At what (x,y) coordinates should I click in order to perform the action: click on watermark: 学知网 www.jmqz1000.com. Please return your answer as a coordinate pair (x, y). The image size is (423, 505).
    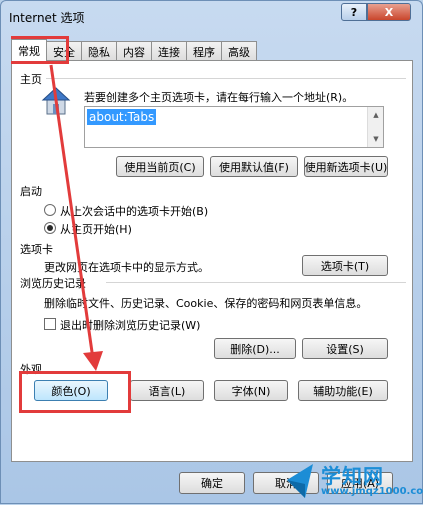
    Looking at the image, I should click on (352, 480).